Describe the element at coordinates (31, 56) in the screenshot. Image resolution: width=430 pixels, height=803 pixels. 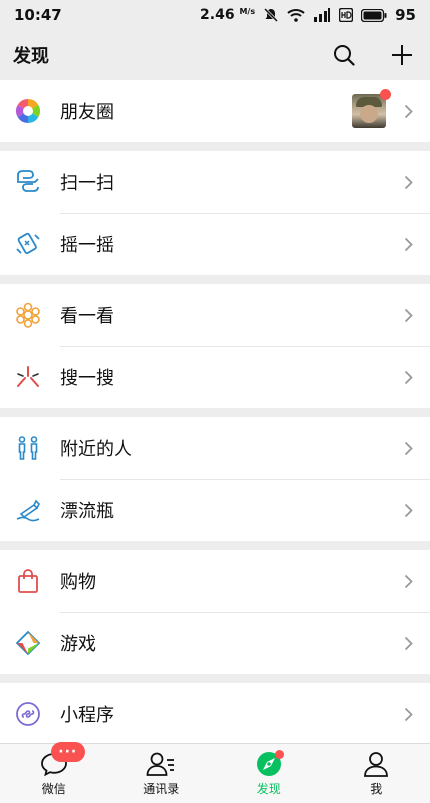
I see `page-title: 发现` at that location.